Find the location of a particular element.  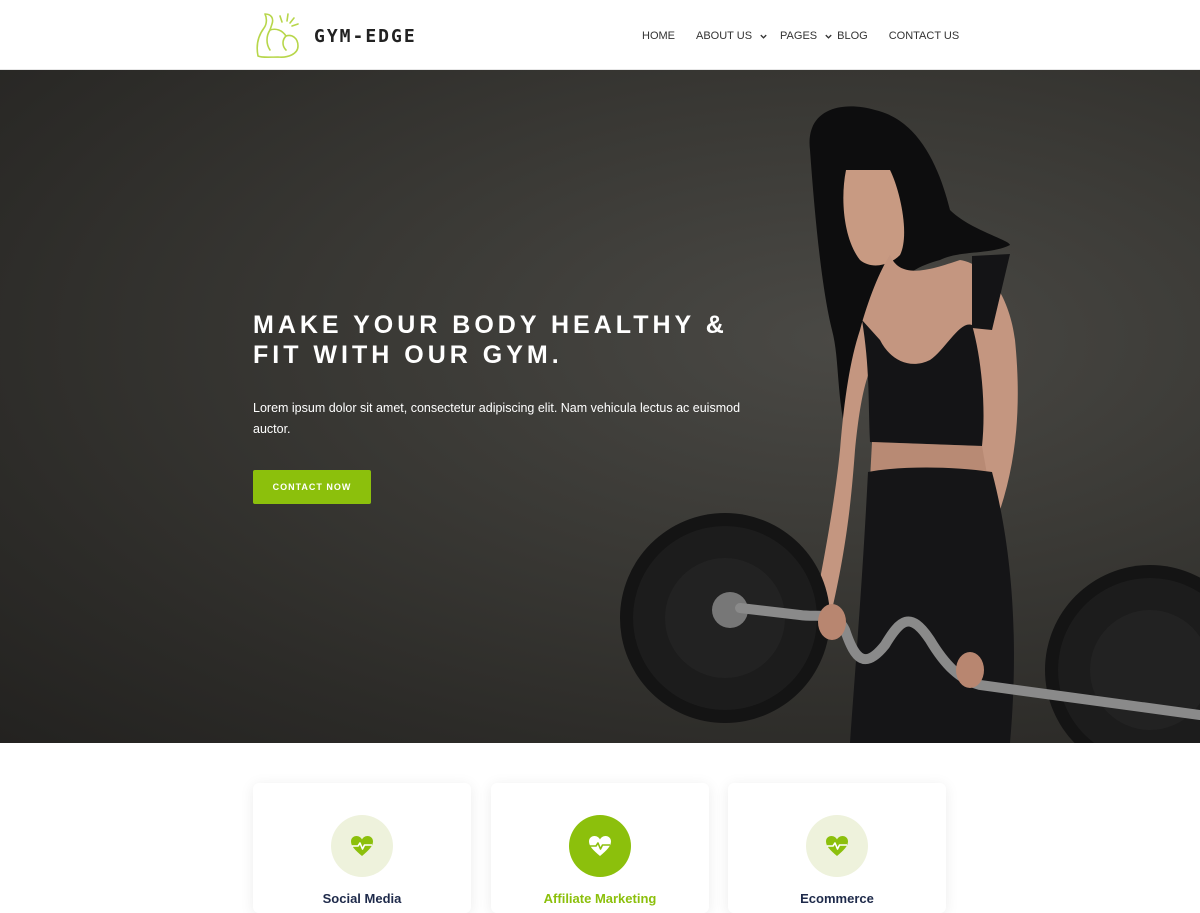

site-logo: GYM-EDGE is located at coordinates (334, 36).